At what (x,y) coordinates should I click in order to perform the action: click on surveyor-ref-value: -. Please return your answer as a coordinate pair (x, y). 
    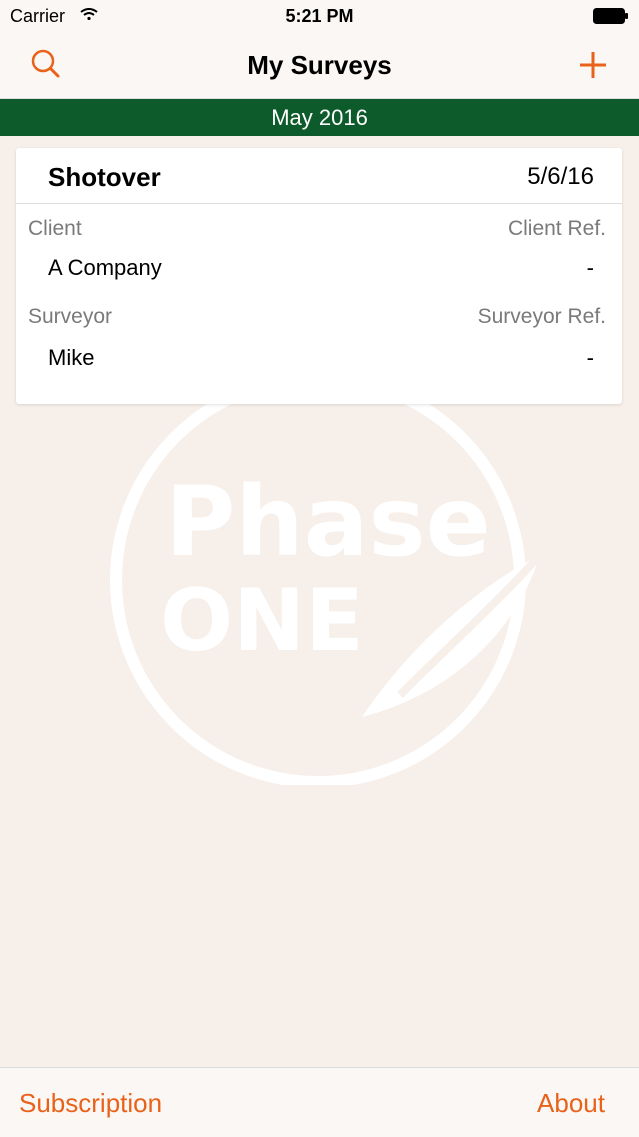
    Looking at the image, I should click on (590, 357).